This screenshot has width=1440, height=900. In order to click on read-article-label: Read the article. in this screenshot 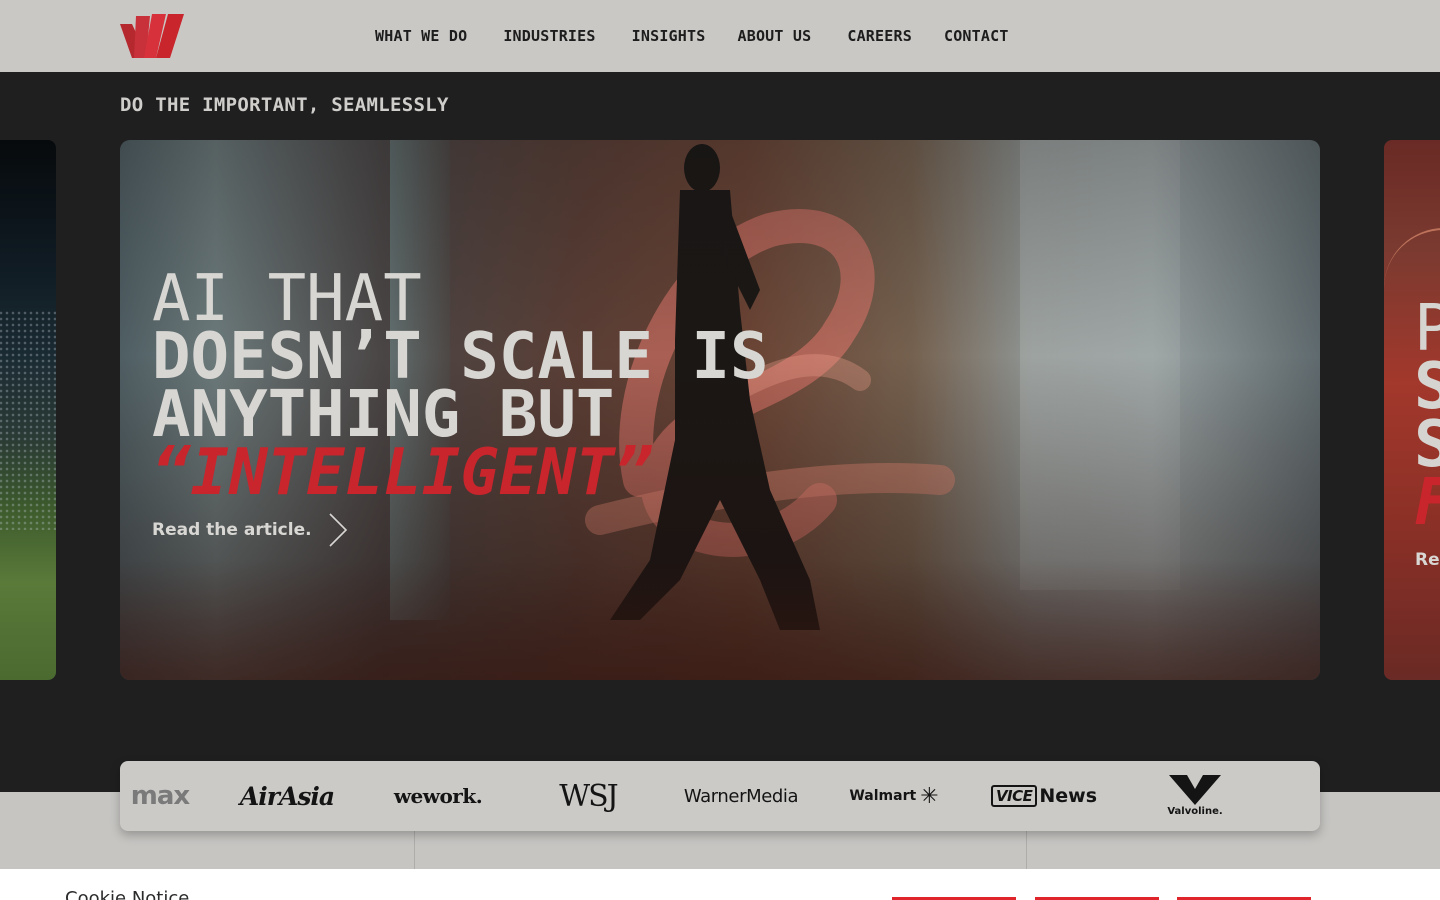, I will do `click(232, 530)`.